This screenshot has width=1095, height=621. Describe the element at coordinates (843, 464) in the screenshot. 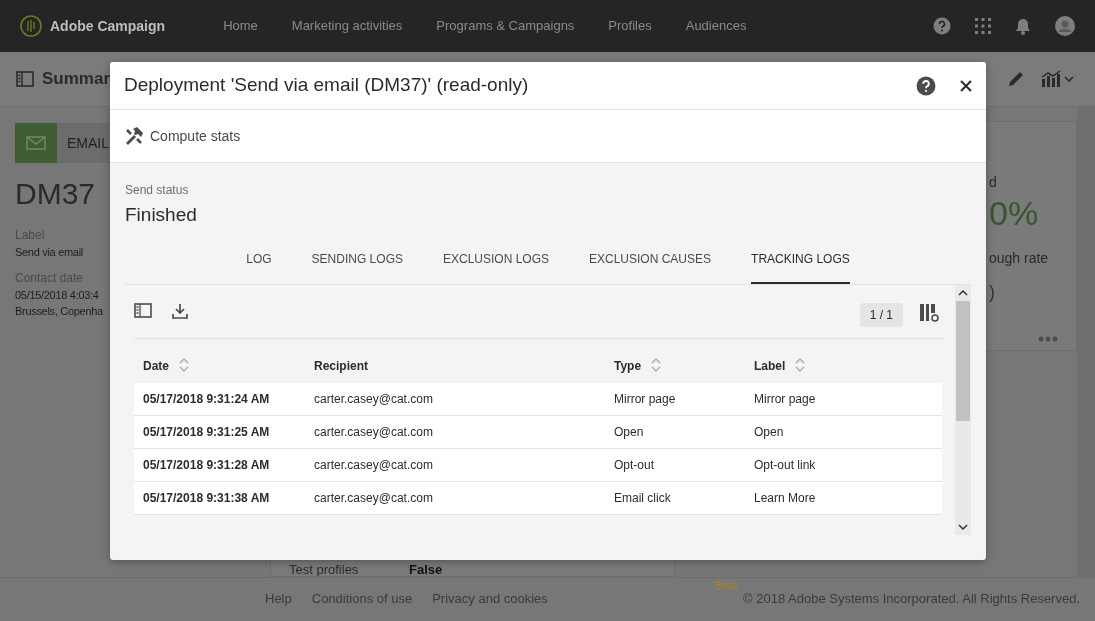

I see `table-cell: Opt-out link` at that location.